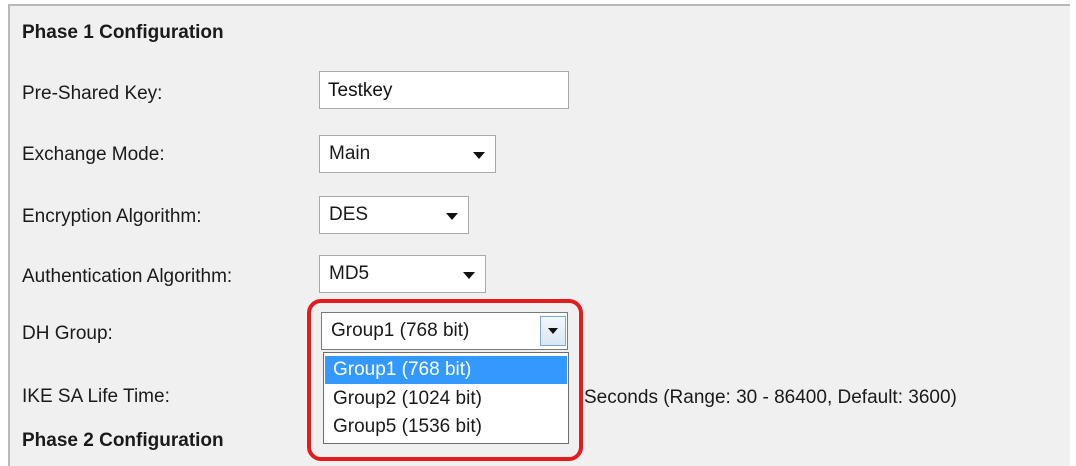 This screenshot has width=1076, height=466. Describe the element at coordinates (127, 276) in the screenshot. I see `authentication-algorithm-label: Authentication Algorithm:` at that location.